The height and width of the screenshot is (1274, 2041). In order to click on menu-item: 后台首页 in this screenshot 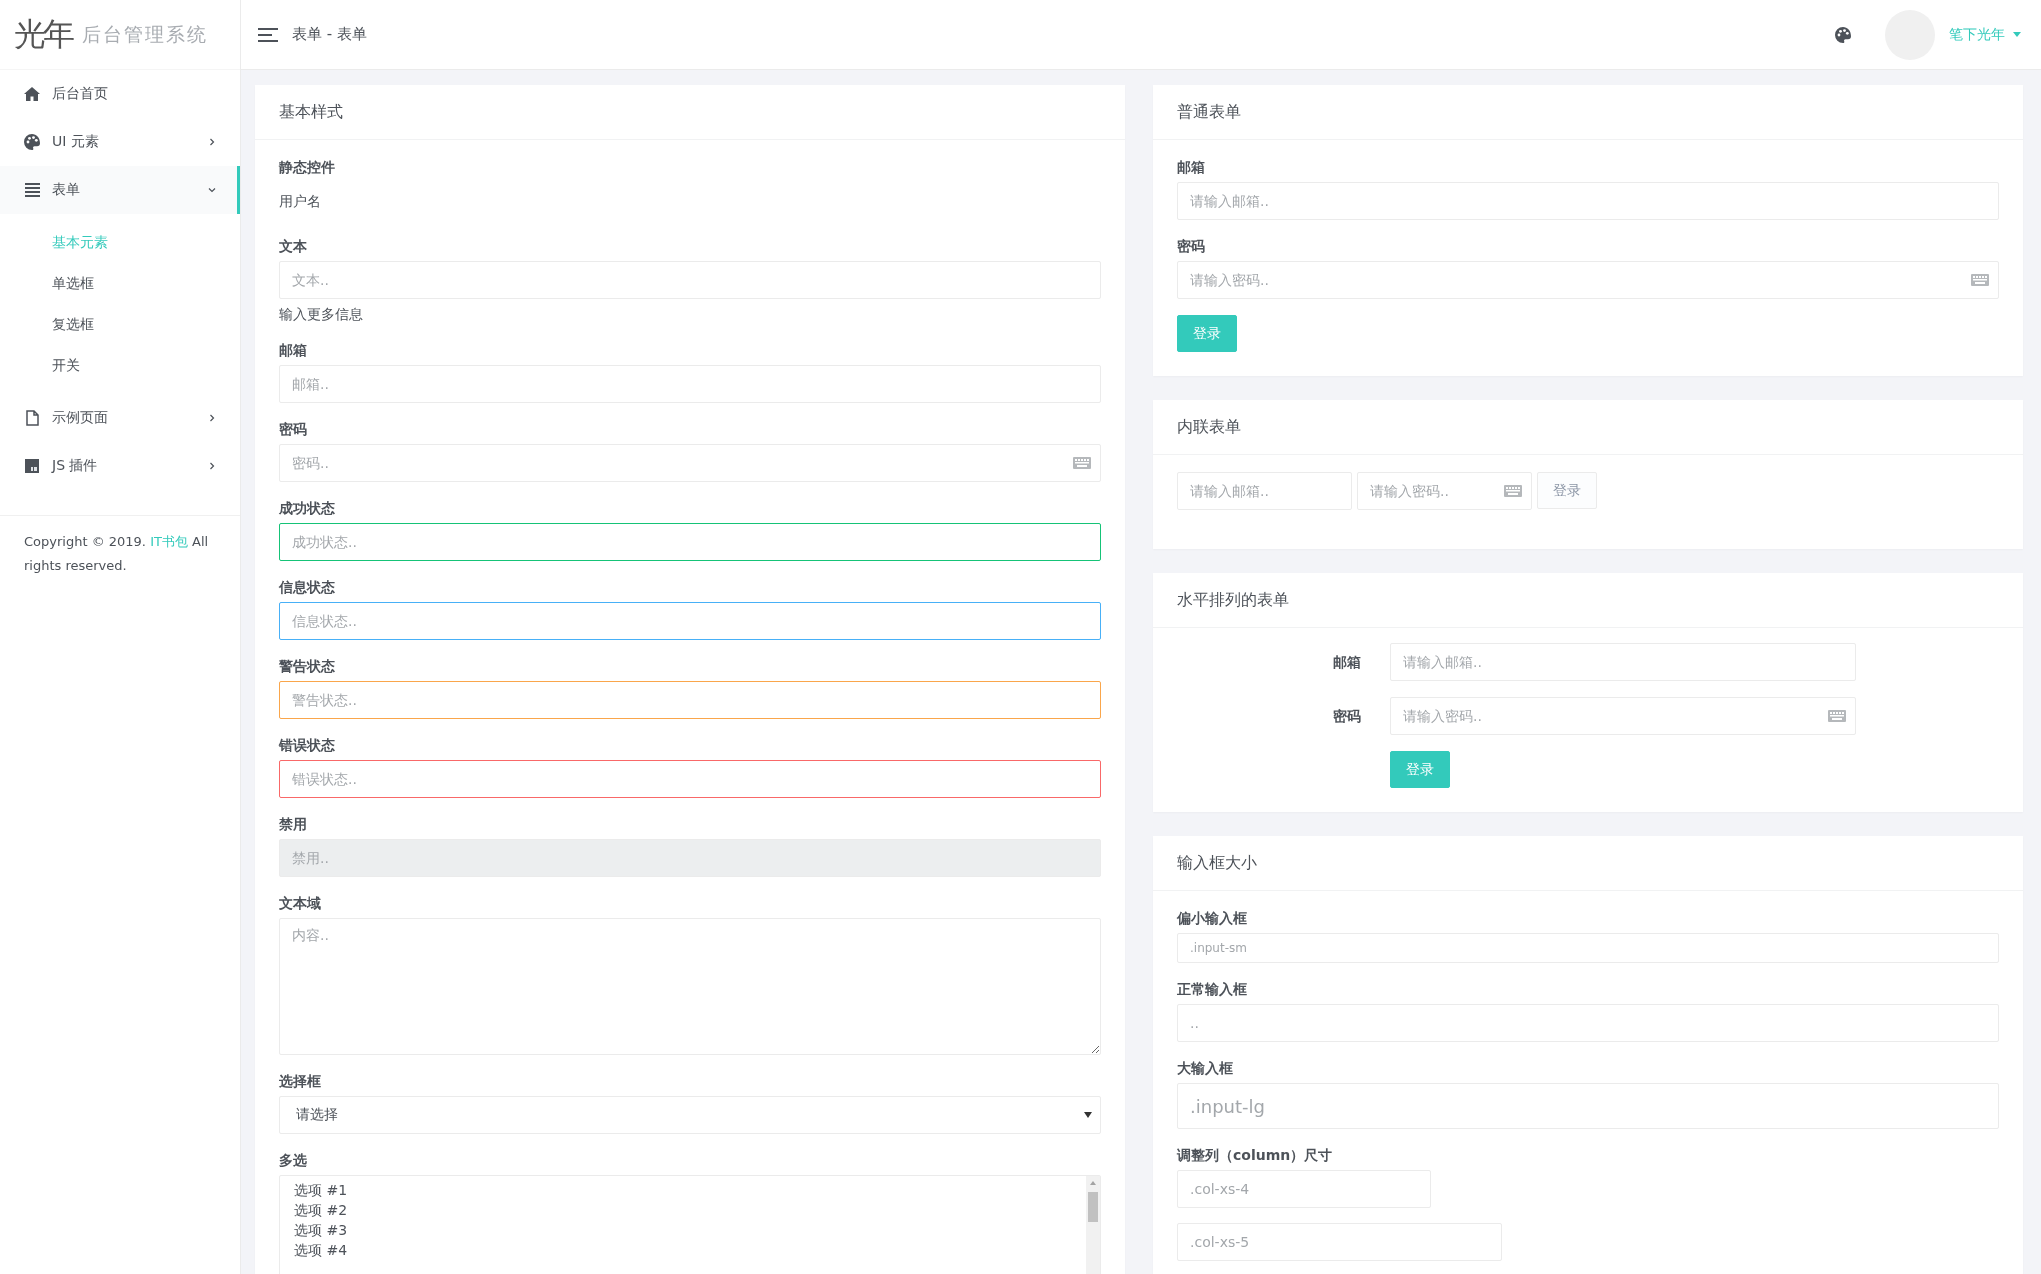, I will do `click(120, 94)`.